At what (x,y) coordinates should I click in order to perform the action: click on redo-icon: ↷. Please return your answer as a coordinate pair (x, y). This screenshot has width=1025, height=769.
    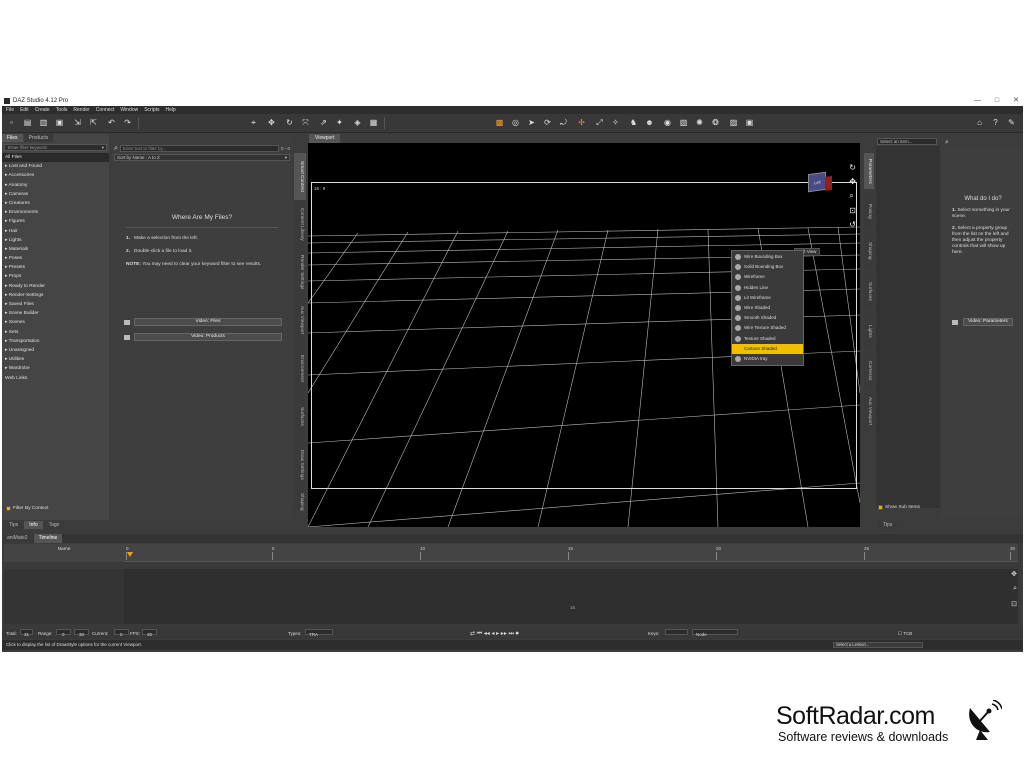
    Looking at the image, I should click on (127, 122).